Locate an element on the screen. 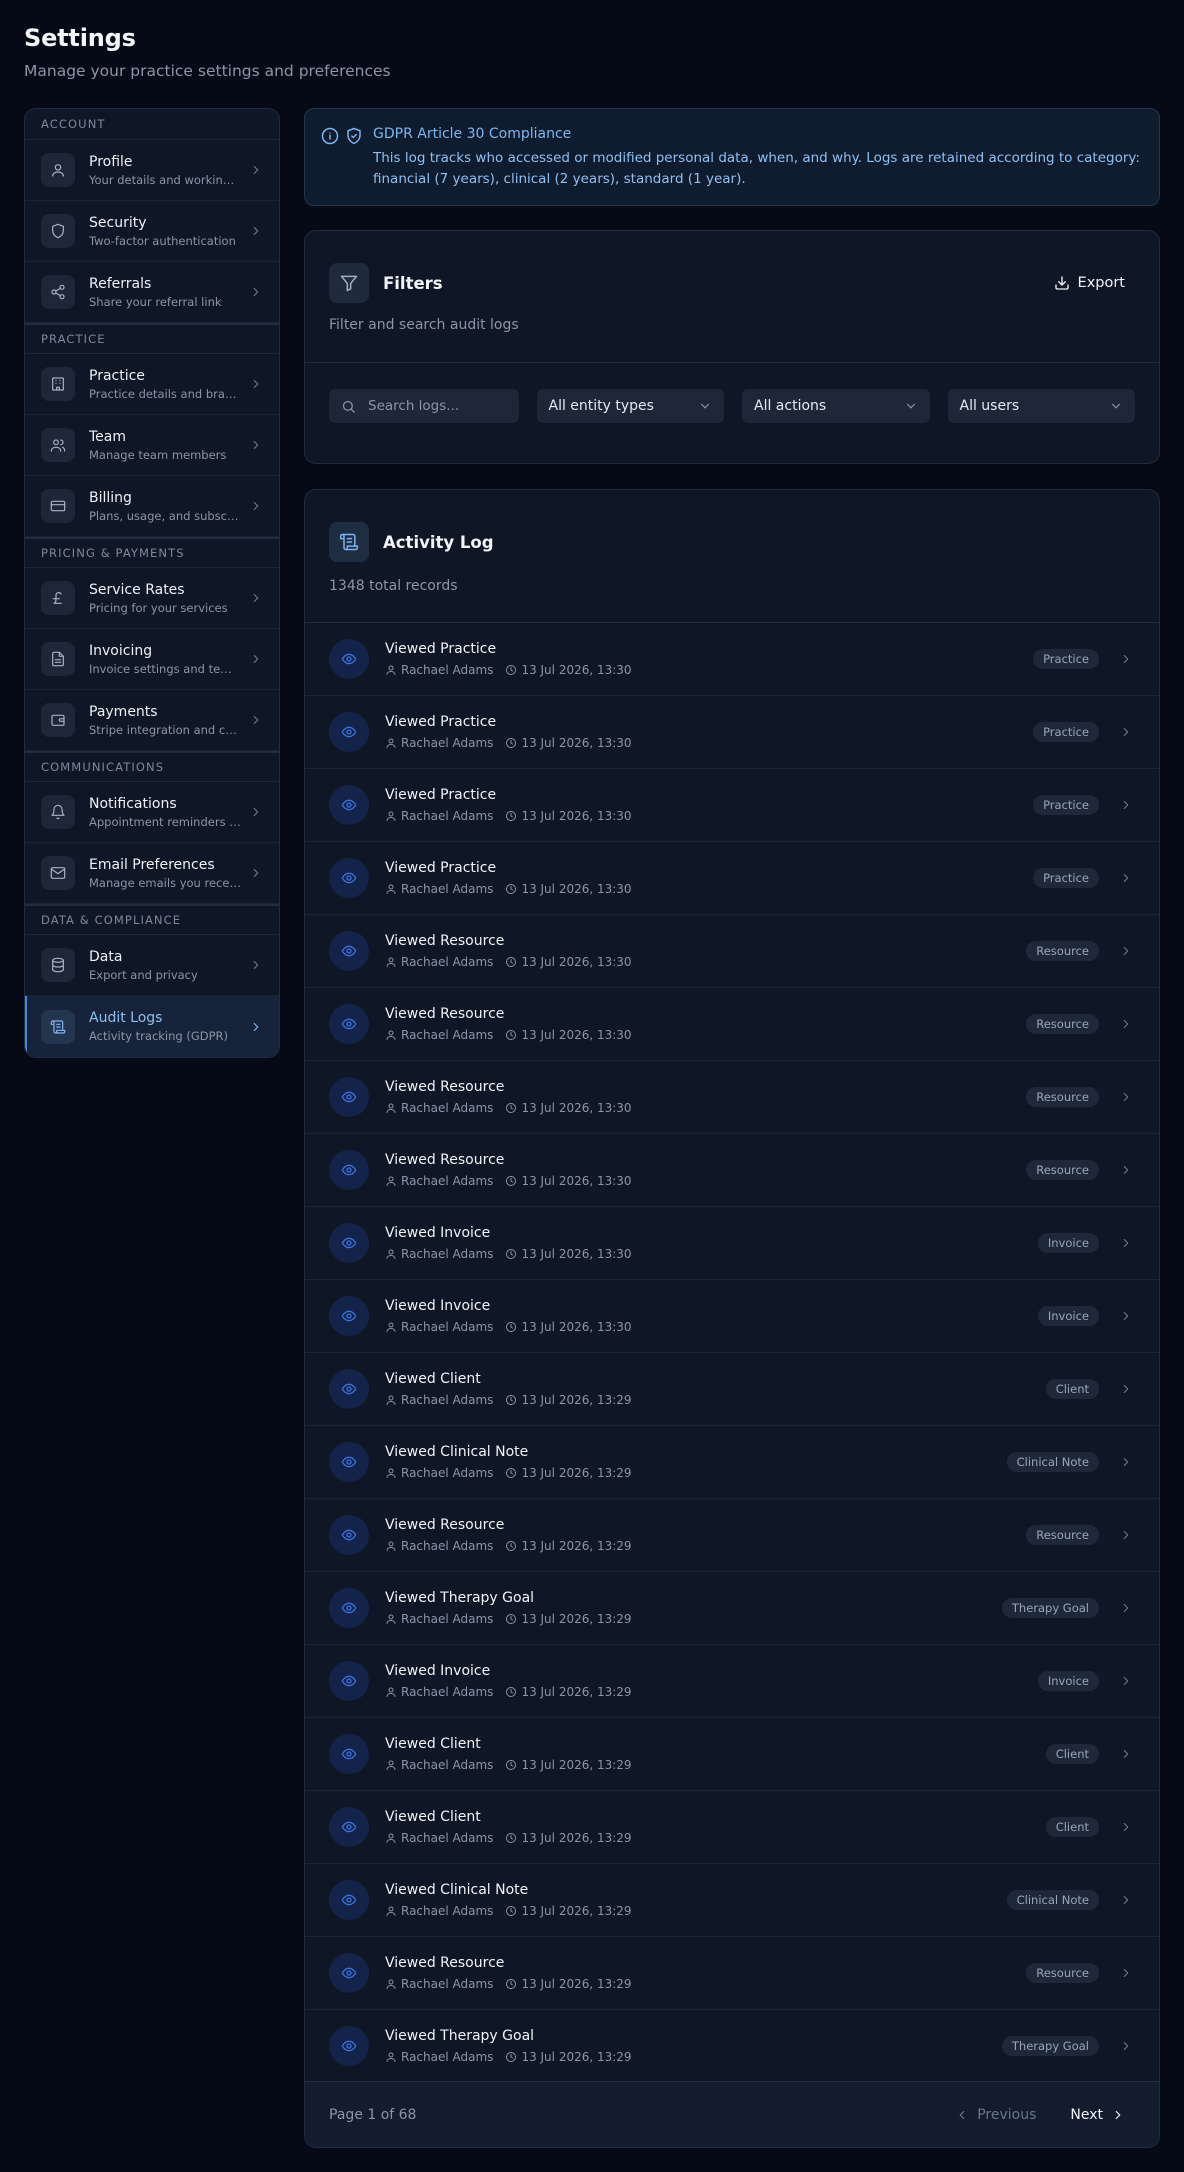 This screenshot has width=1184, height=2172. chevron-down-icon is located at coordinates (911, 406).